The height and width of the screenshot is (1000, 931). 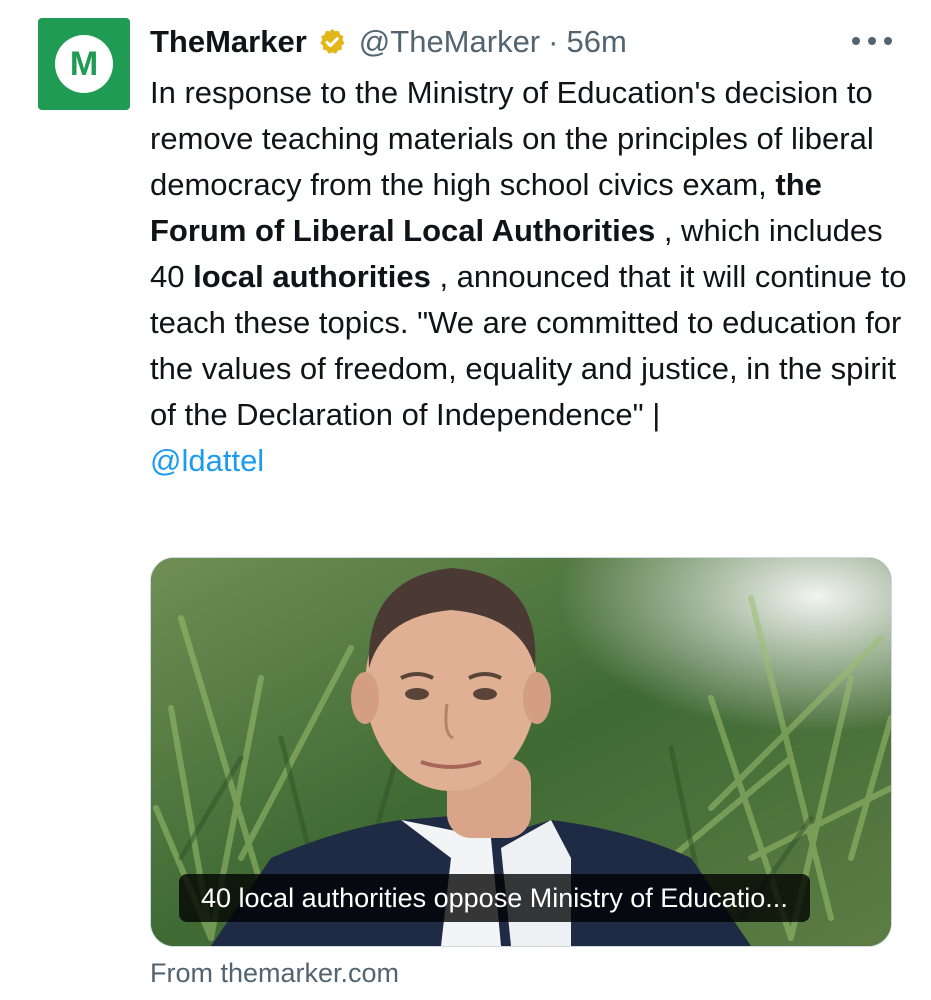 I want to click on avatar-logo-letter: M, so click(x=84, y=64).